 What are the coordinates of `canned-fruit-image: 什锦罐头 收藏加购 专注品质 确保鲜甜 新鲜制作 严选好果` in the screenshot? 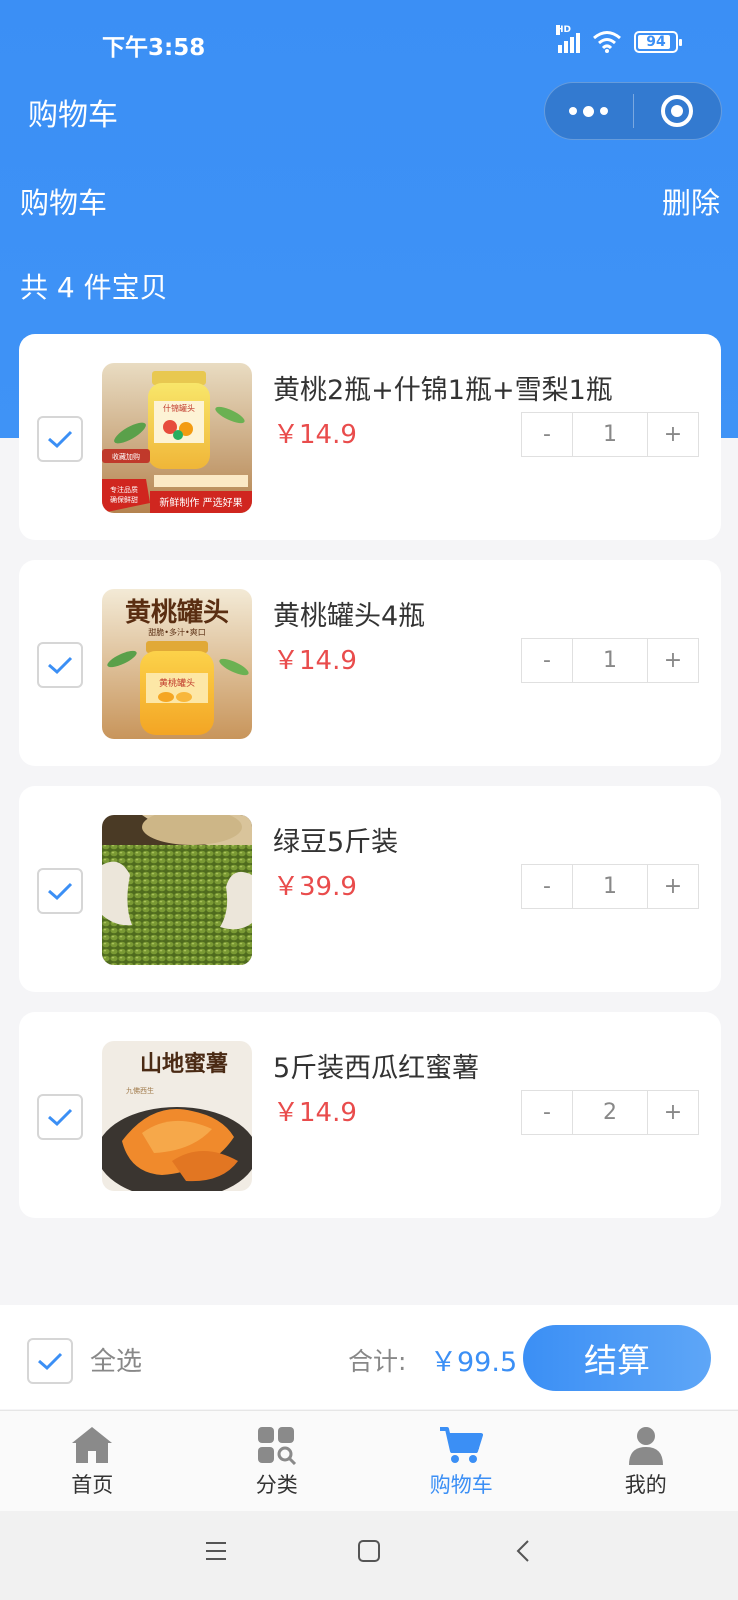 It's located at (177, 438).